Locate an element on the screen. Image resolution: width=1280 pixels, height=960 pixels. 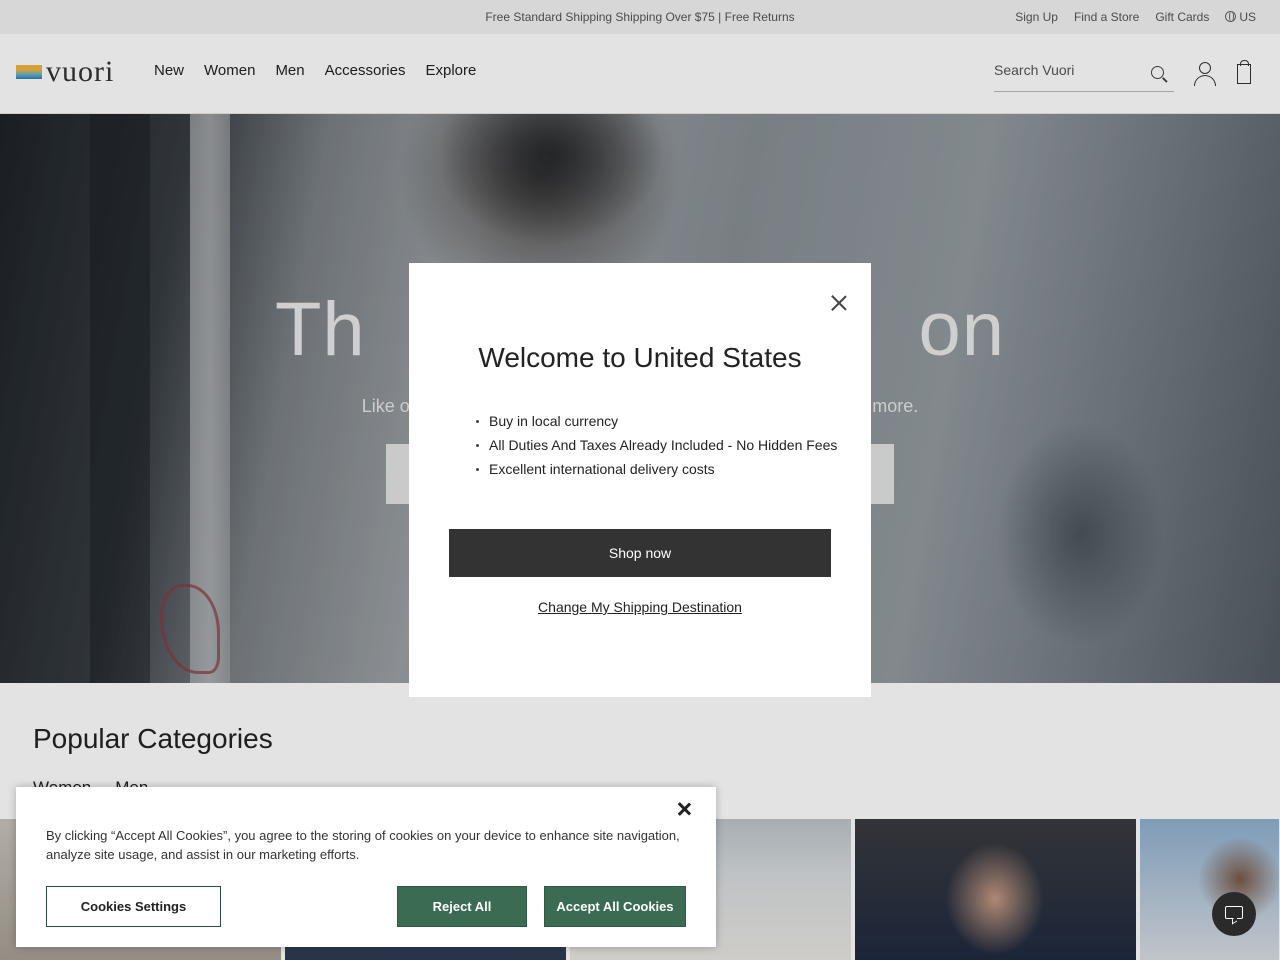
cookies-settings-button: Cookies Settings is located at coordinates (133, 906).